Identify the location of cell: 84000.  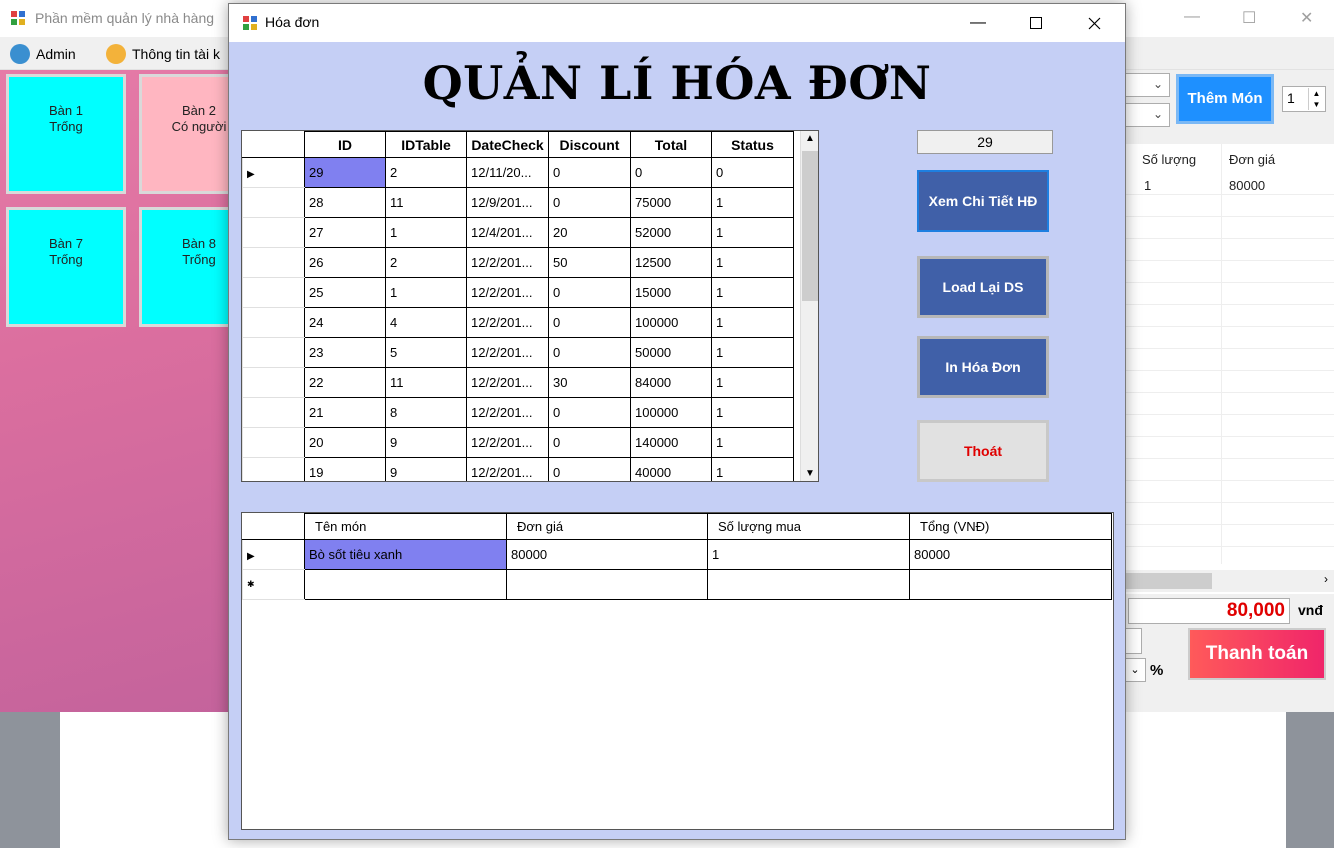
(671, 382).